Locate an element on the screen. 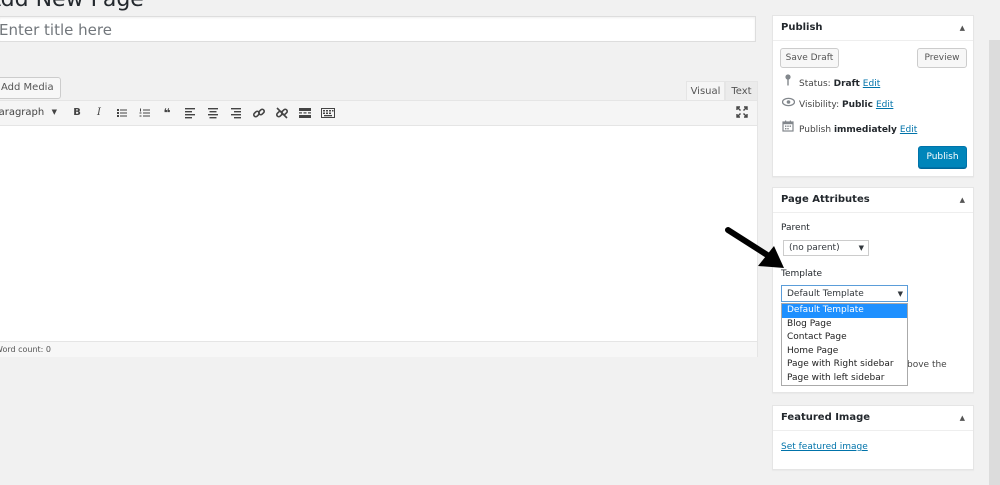 The height and width of the screenshot is (485, 1000). arrow-annotation-icon is located at coordinates (754, 247).